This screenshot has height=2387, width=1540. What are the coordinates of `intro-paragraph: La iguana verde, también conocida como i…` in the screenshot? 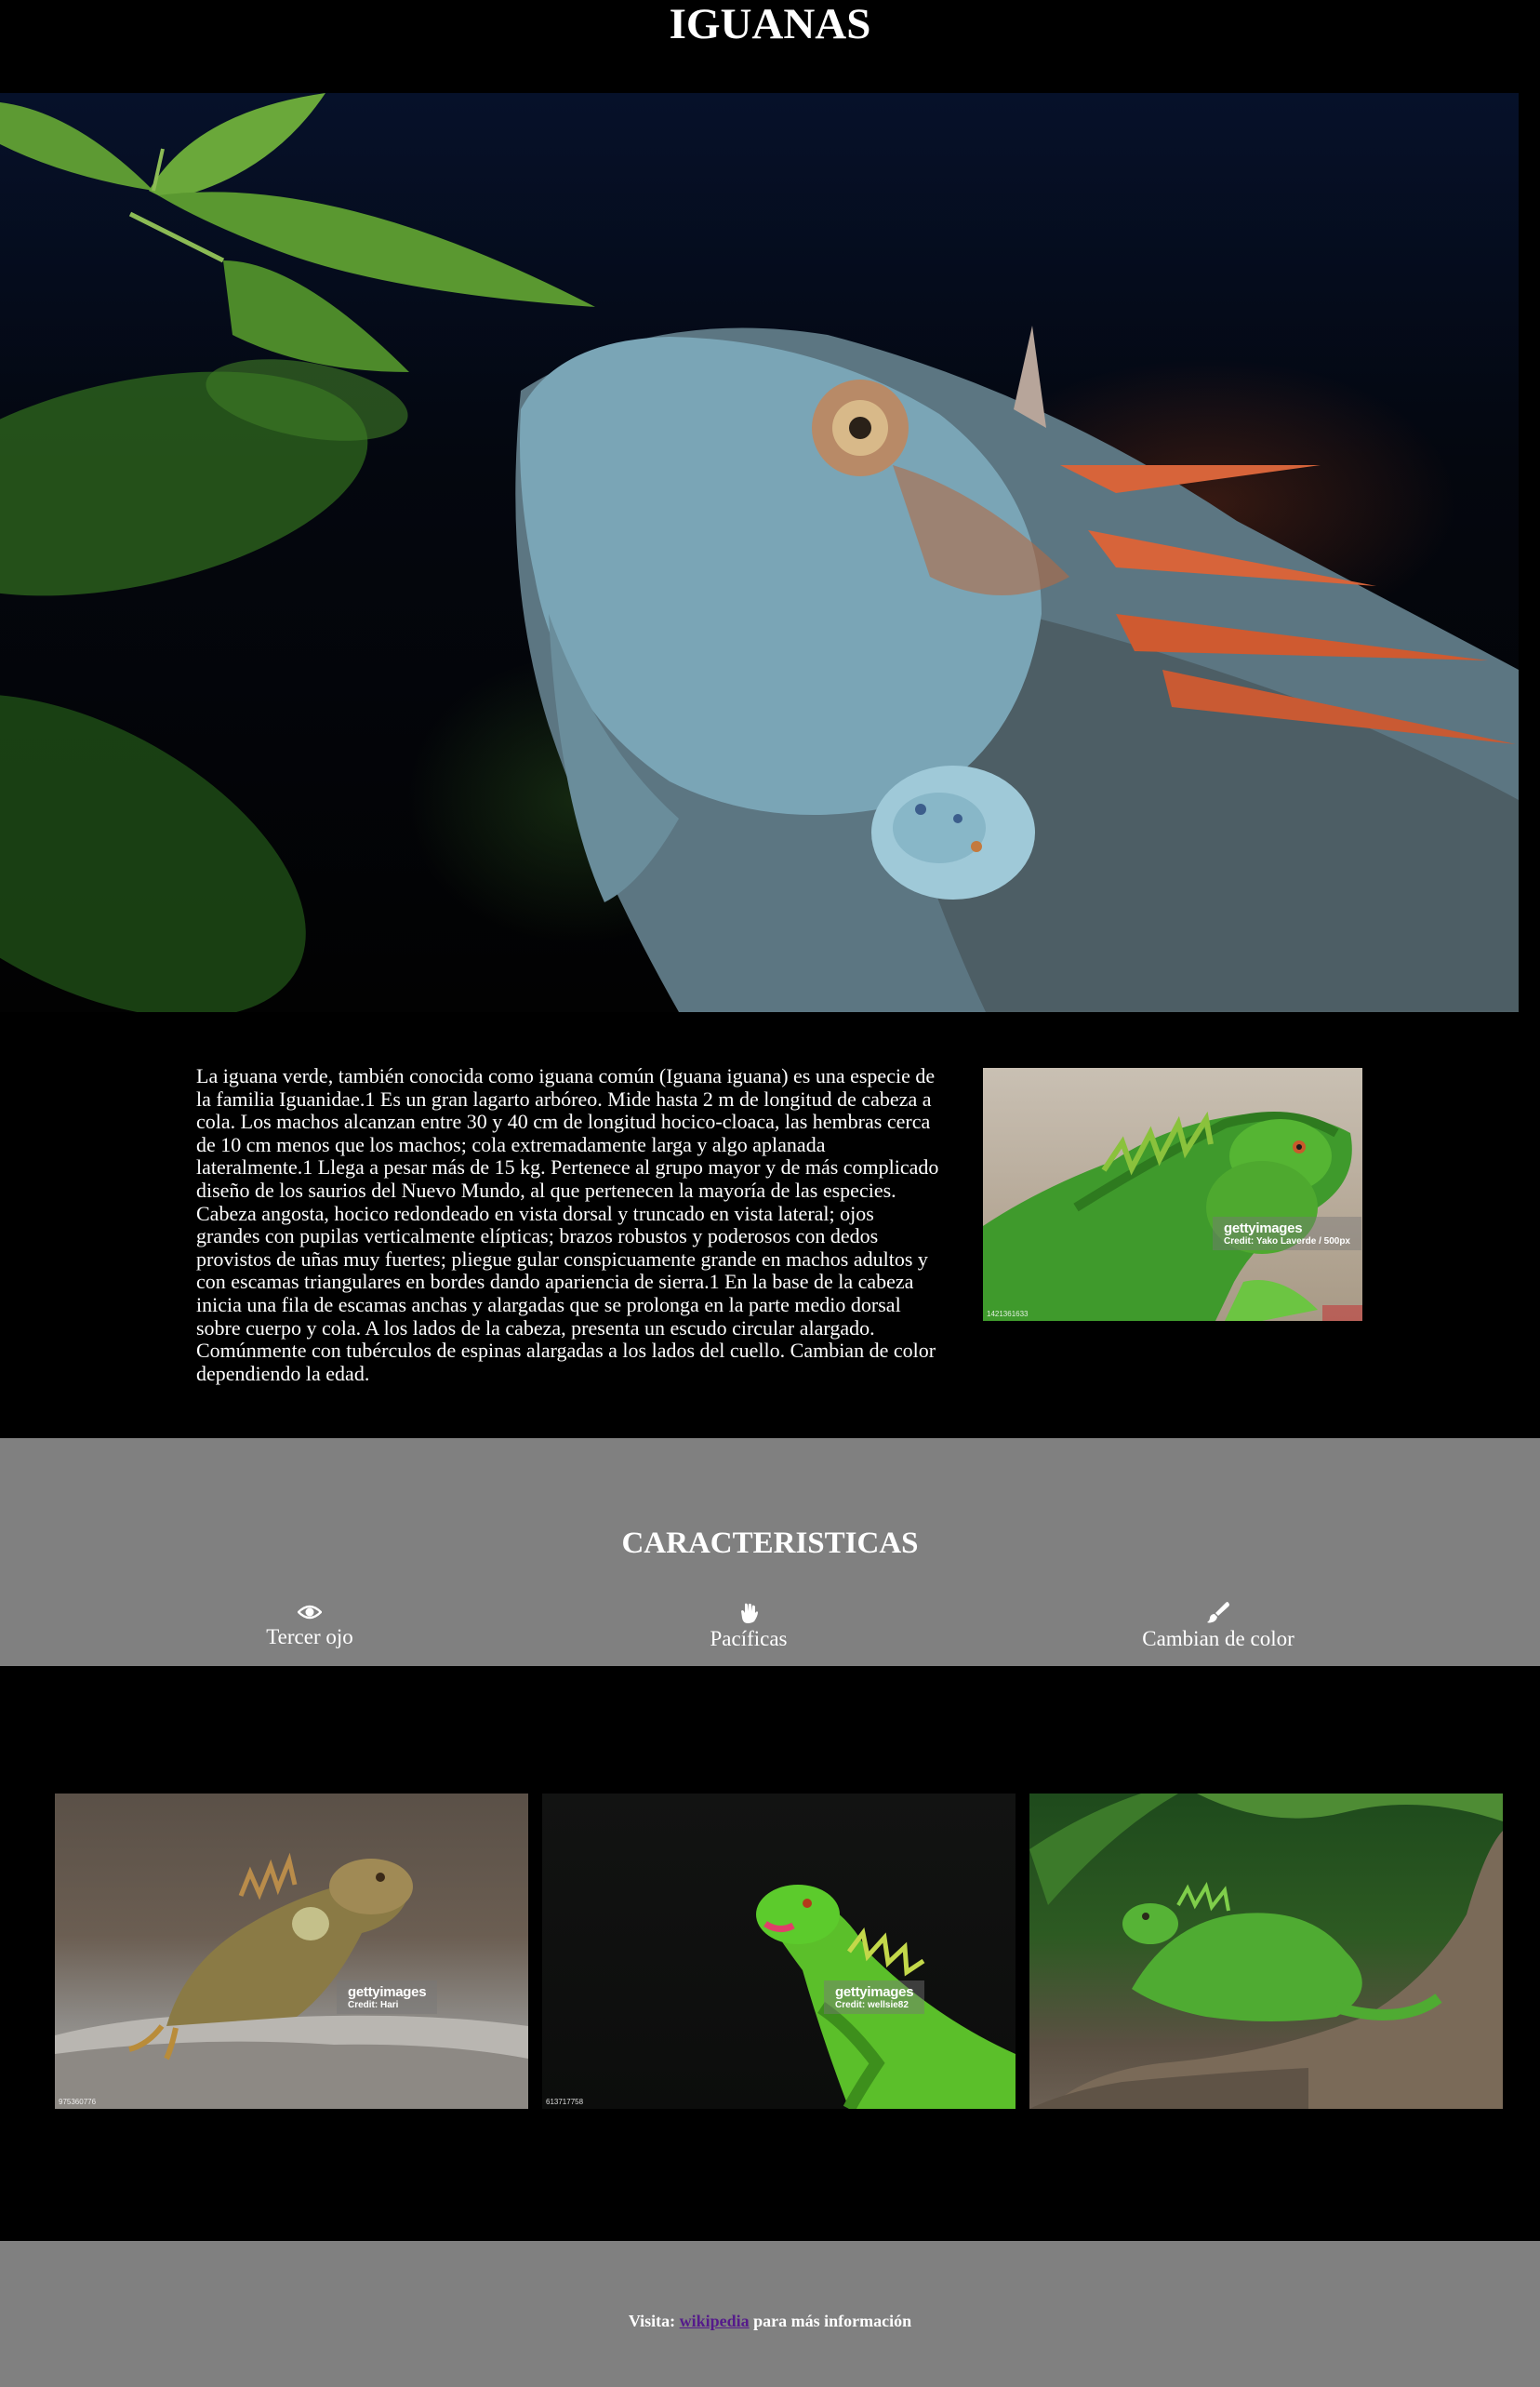 It's located at (567, 1224).